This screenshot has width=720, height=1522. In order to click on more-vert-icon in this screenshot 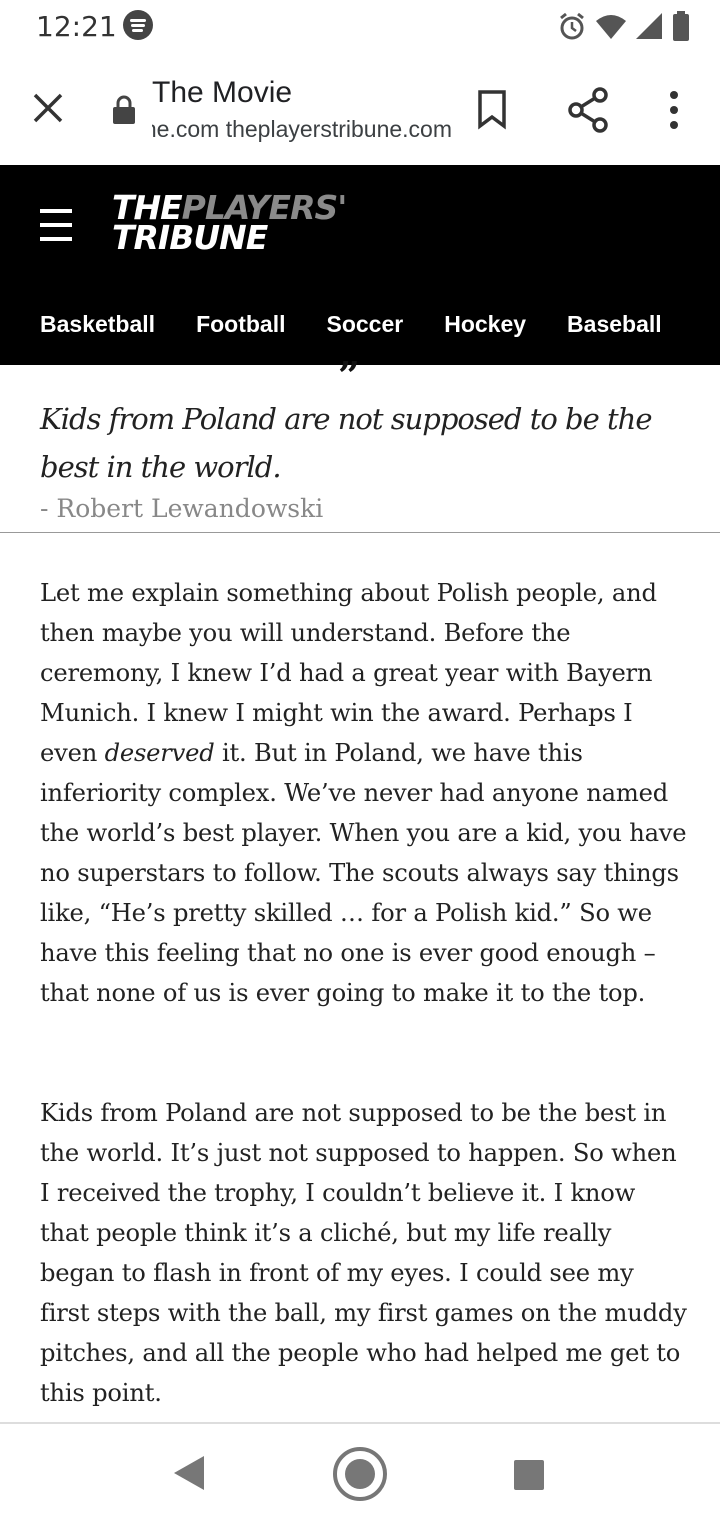, I will do `click(674, 110)`.